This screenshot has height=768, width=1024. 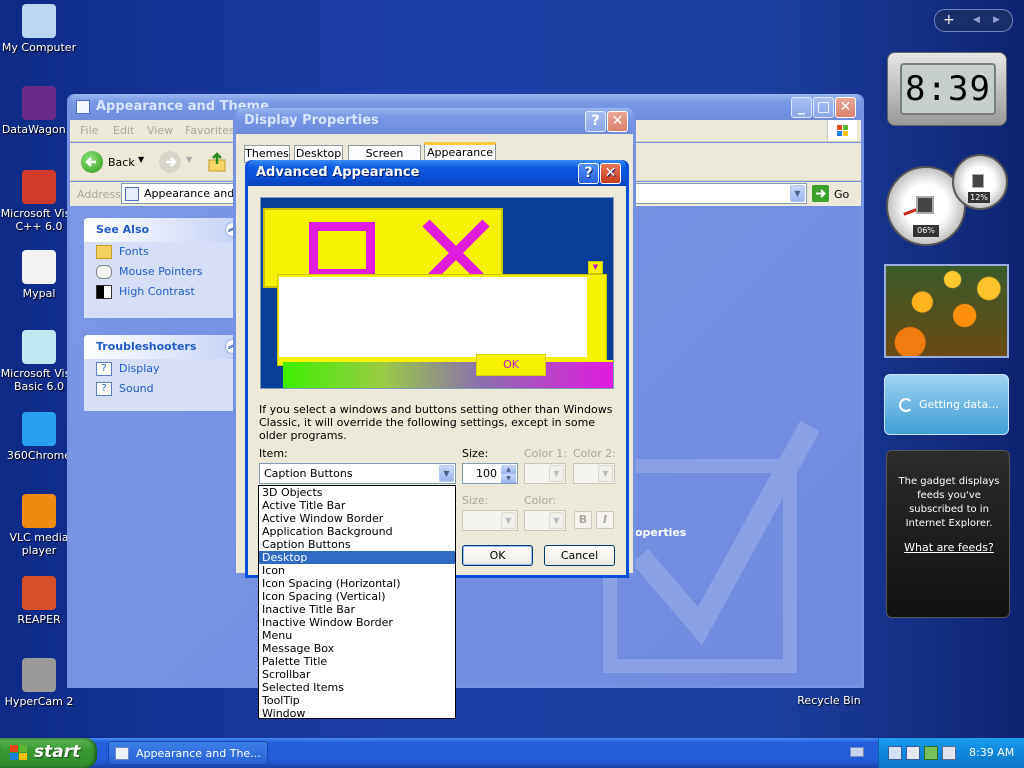 I want to click on windows-flag-icon, so click(x=19, y=753).